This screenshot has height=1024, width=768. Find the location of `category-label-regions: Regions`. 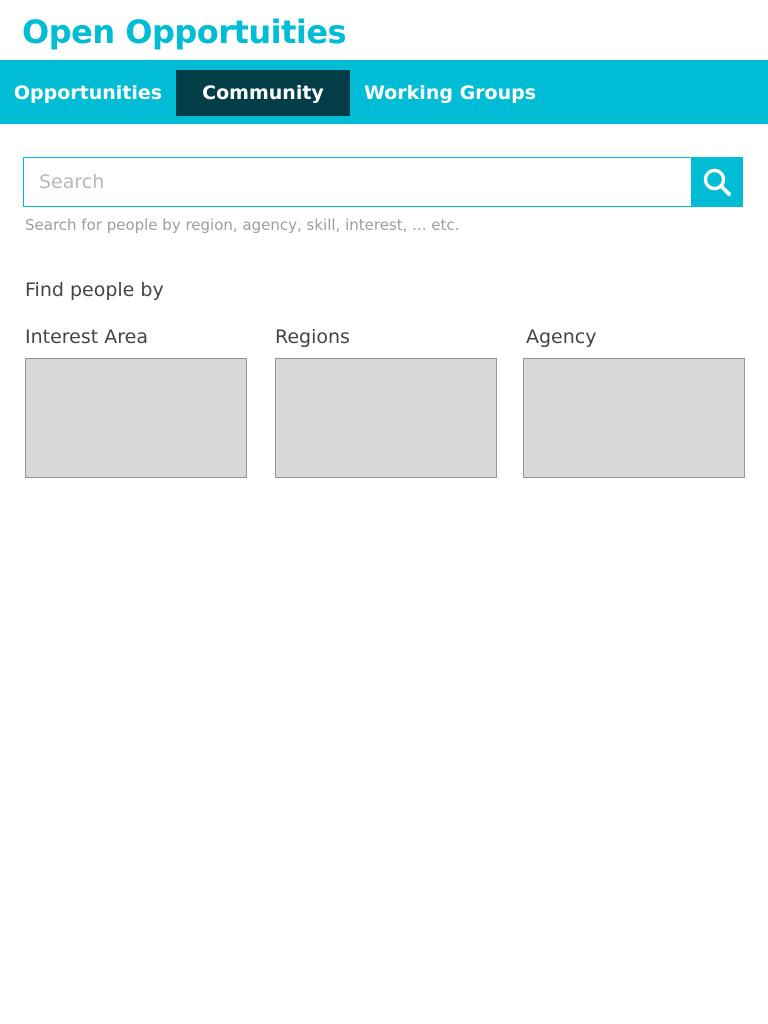

category-label-regions: Regions is located at coordinates (312, 337).